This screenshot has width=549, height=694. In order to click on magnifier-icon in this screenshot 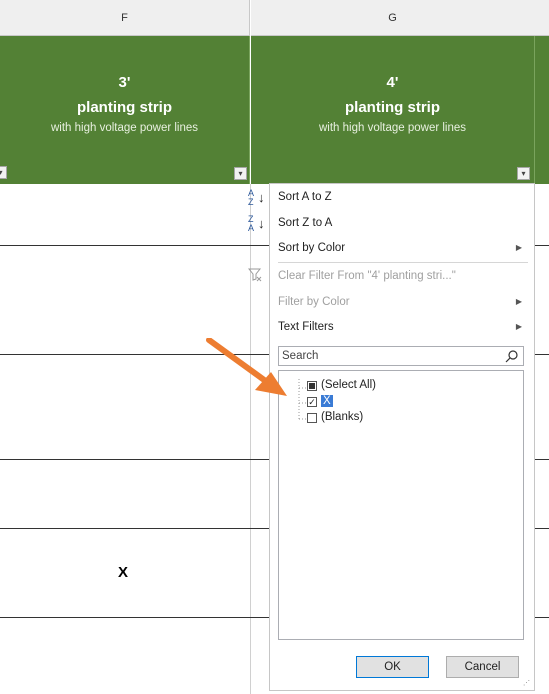, I will do `click(512, 357)`.